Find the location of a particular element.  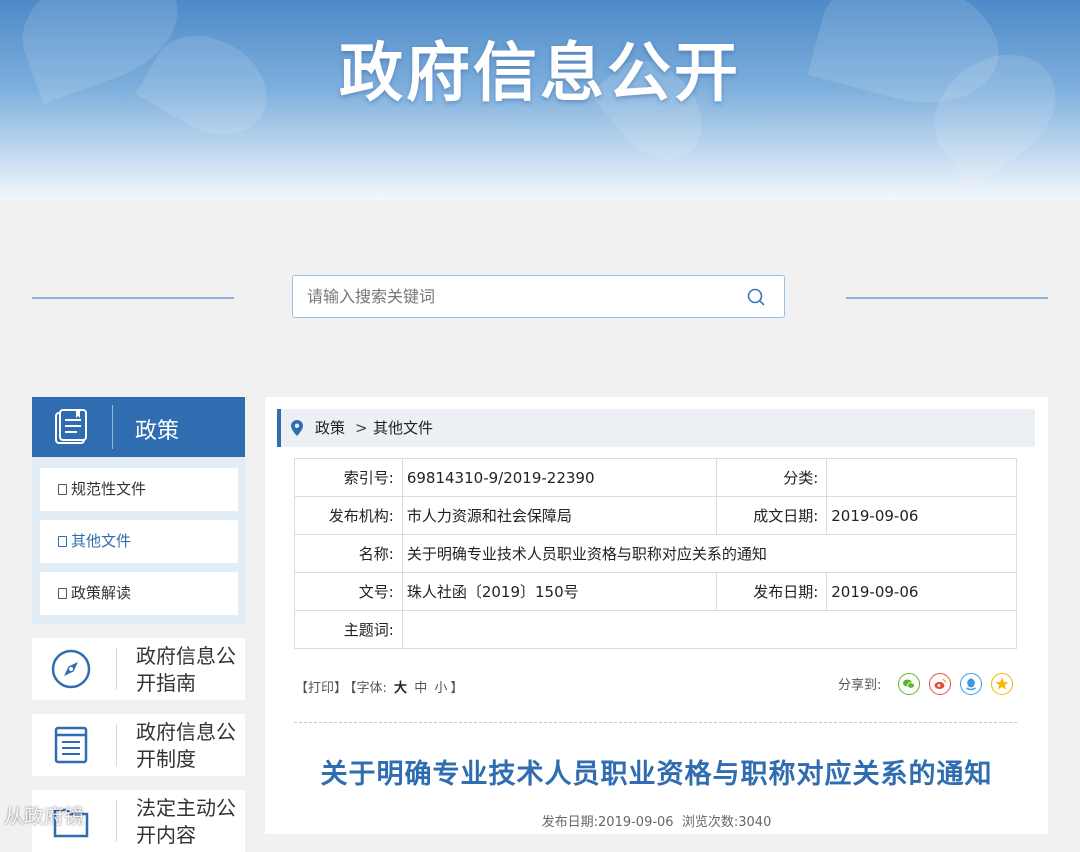

article-tools: 【打印】 【字体: 大 中 小】 is located at coordinates (380, 686).